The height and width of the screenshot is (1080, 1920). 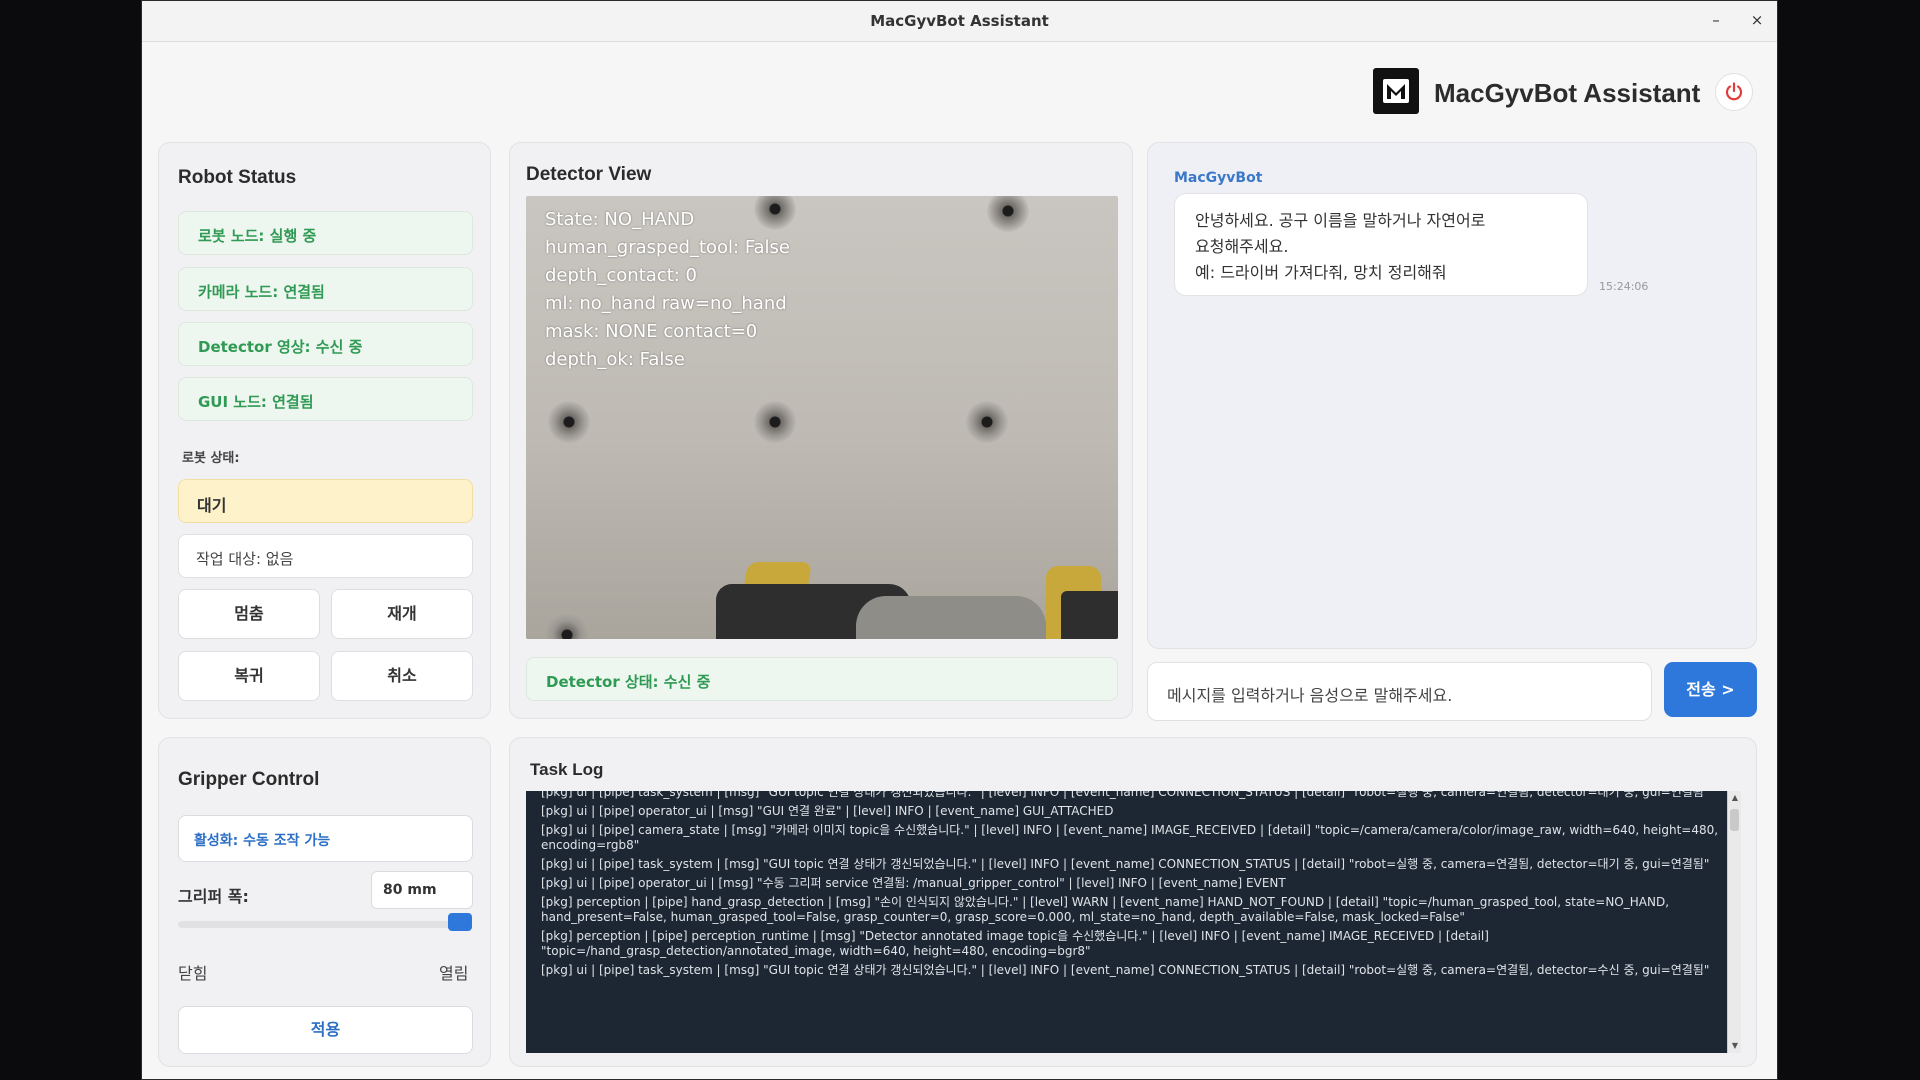 What do you see at coordinates (567, 769) in the screenshot?
I see `task-log-title: Task Log` at bounding box center [567, 769].